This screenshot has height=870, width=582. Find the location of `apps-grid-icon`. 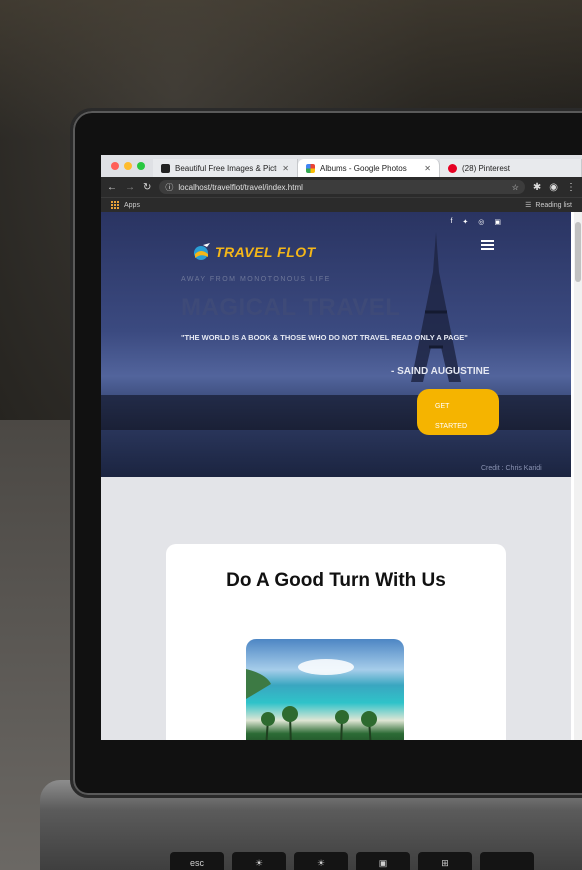

apps-grid-icon is located at coordinates (115, 205).